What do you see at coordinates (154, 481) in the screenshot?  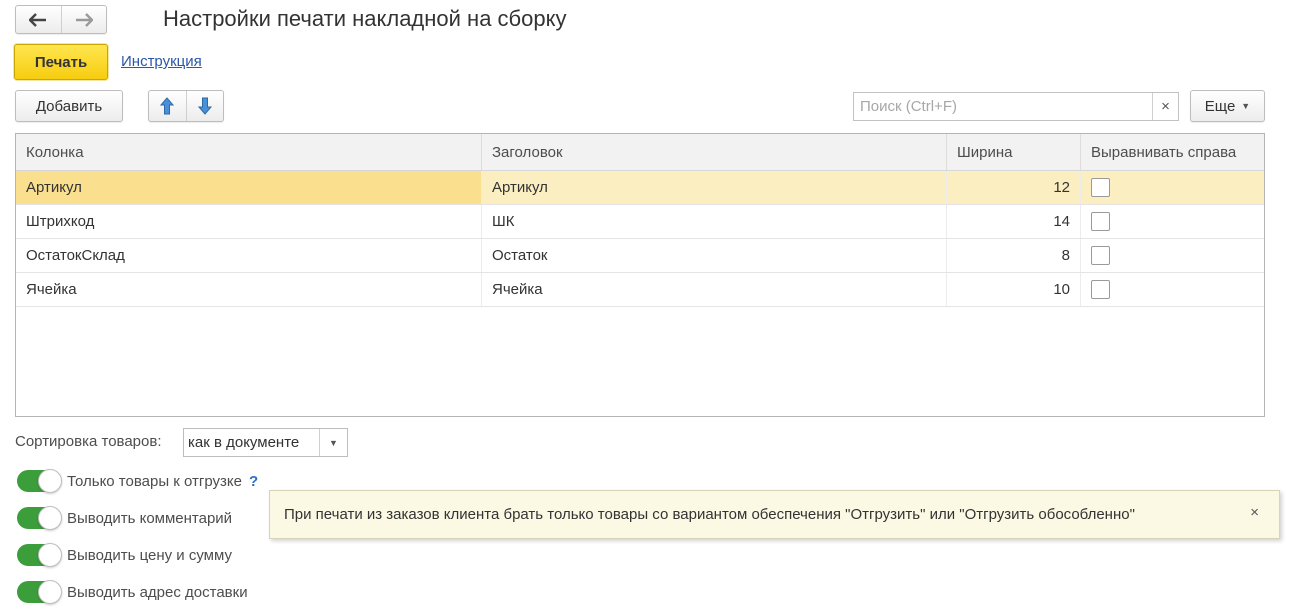 I see `toggle-label: Только товары к отгрузке` at bounding box center [154, 481].